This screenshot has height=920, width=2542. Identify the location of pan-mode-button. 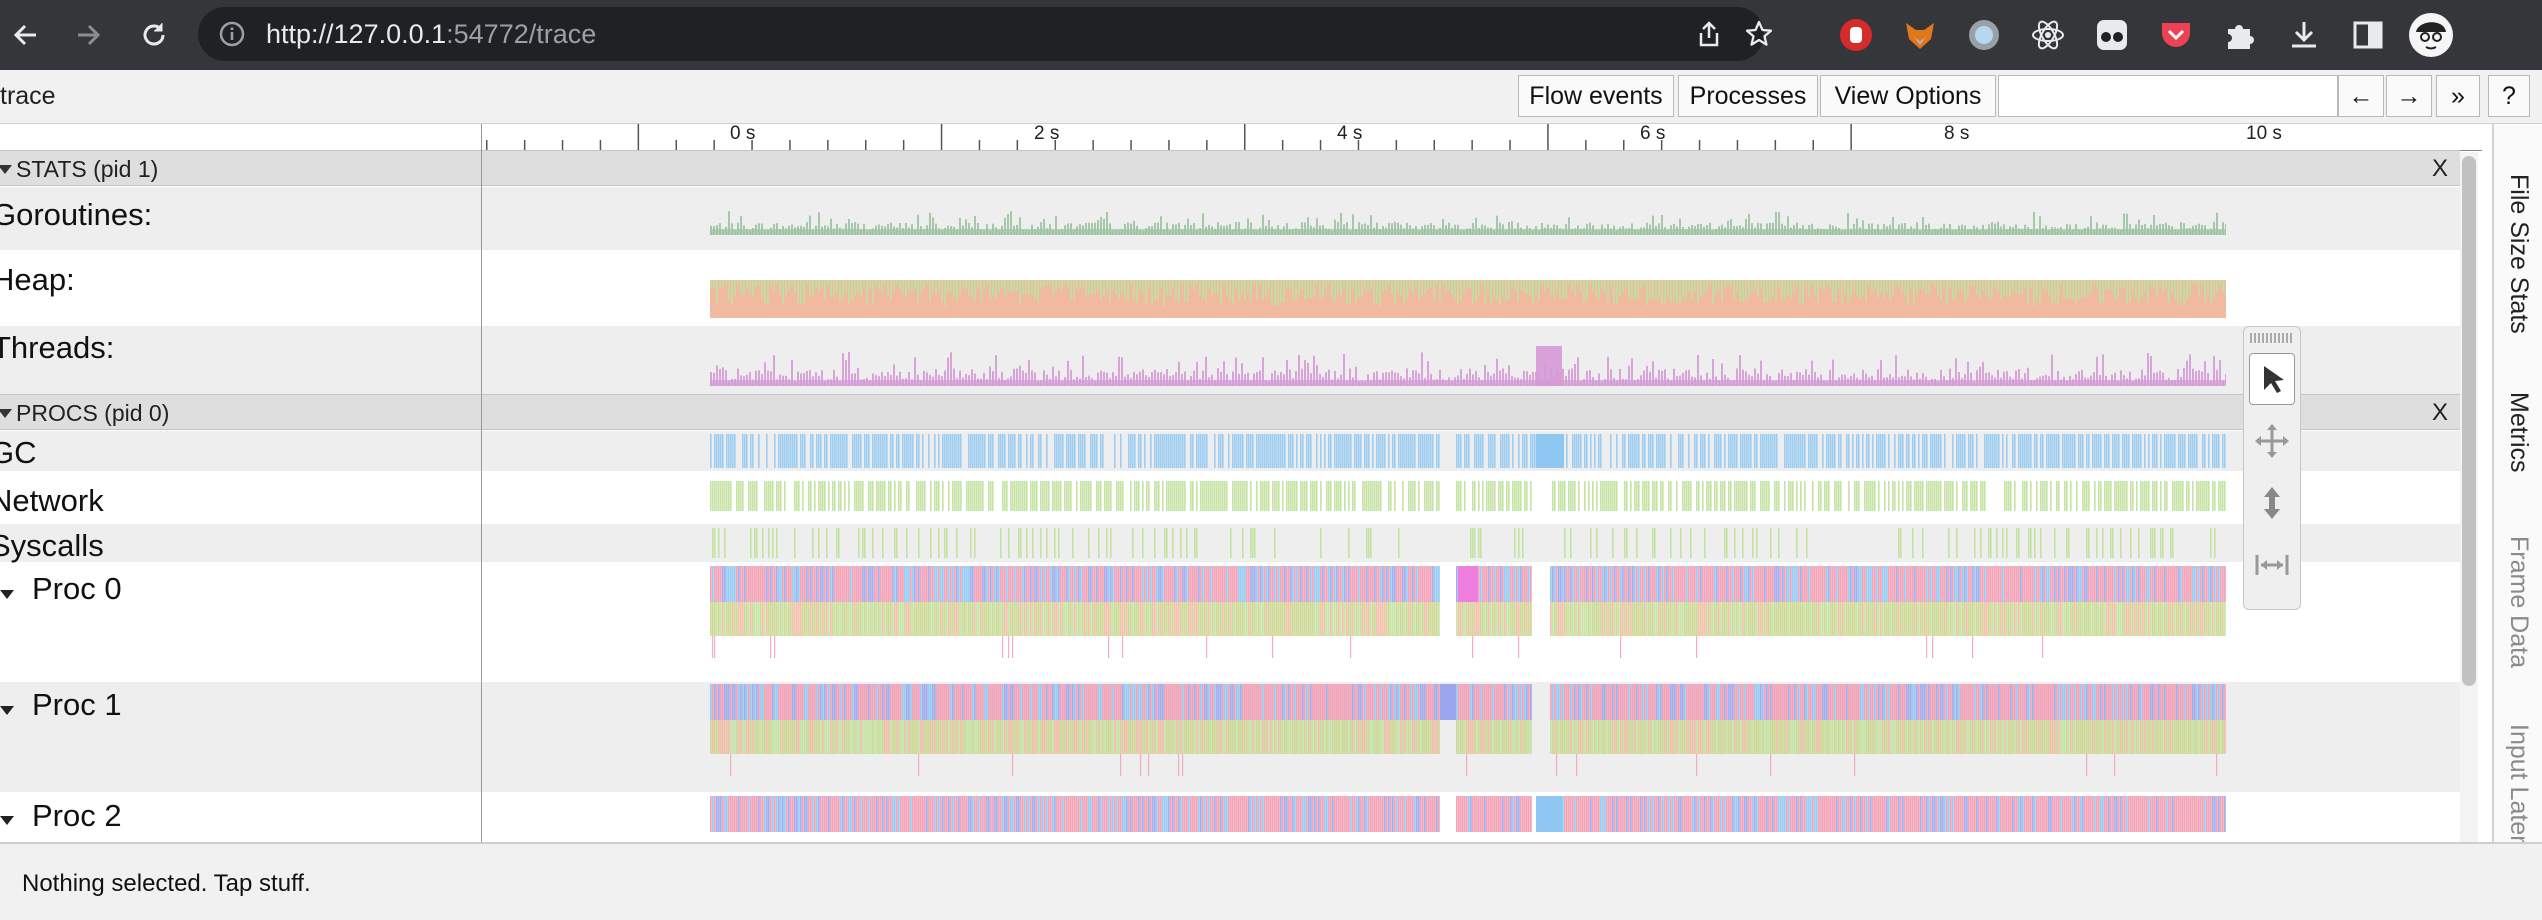
(2272, 441).